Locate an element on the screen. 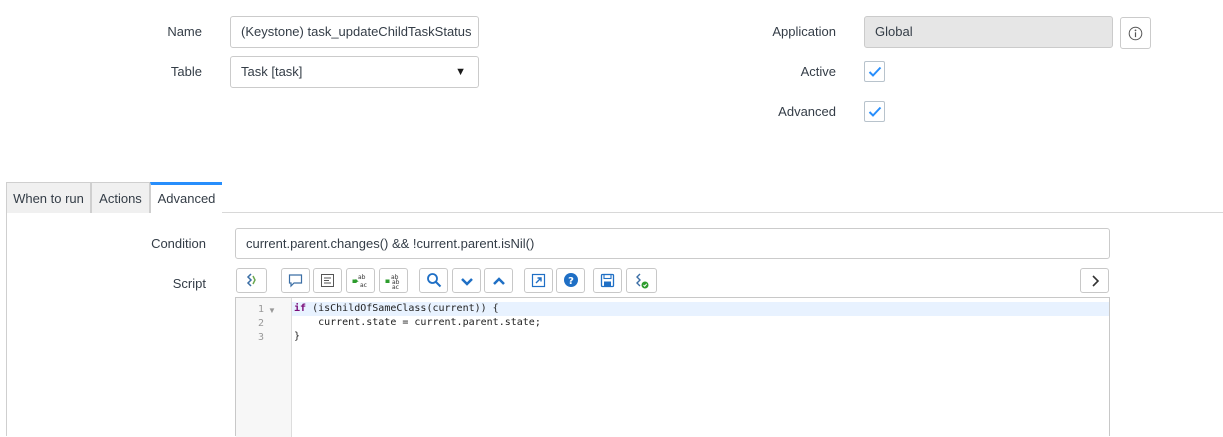  format-code-button is located at coordinates (251, 280).